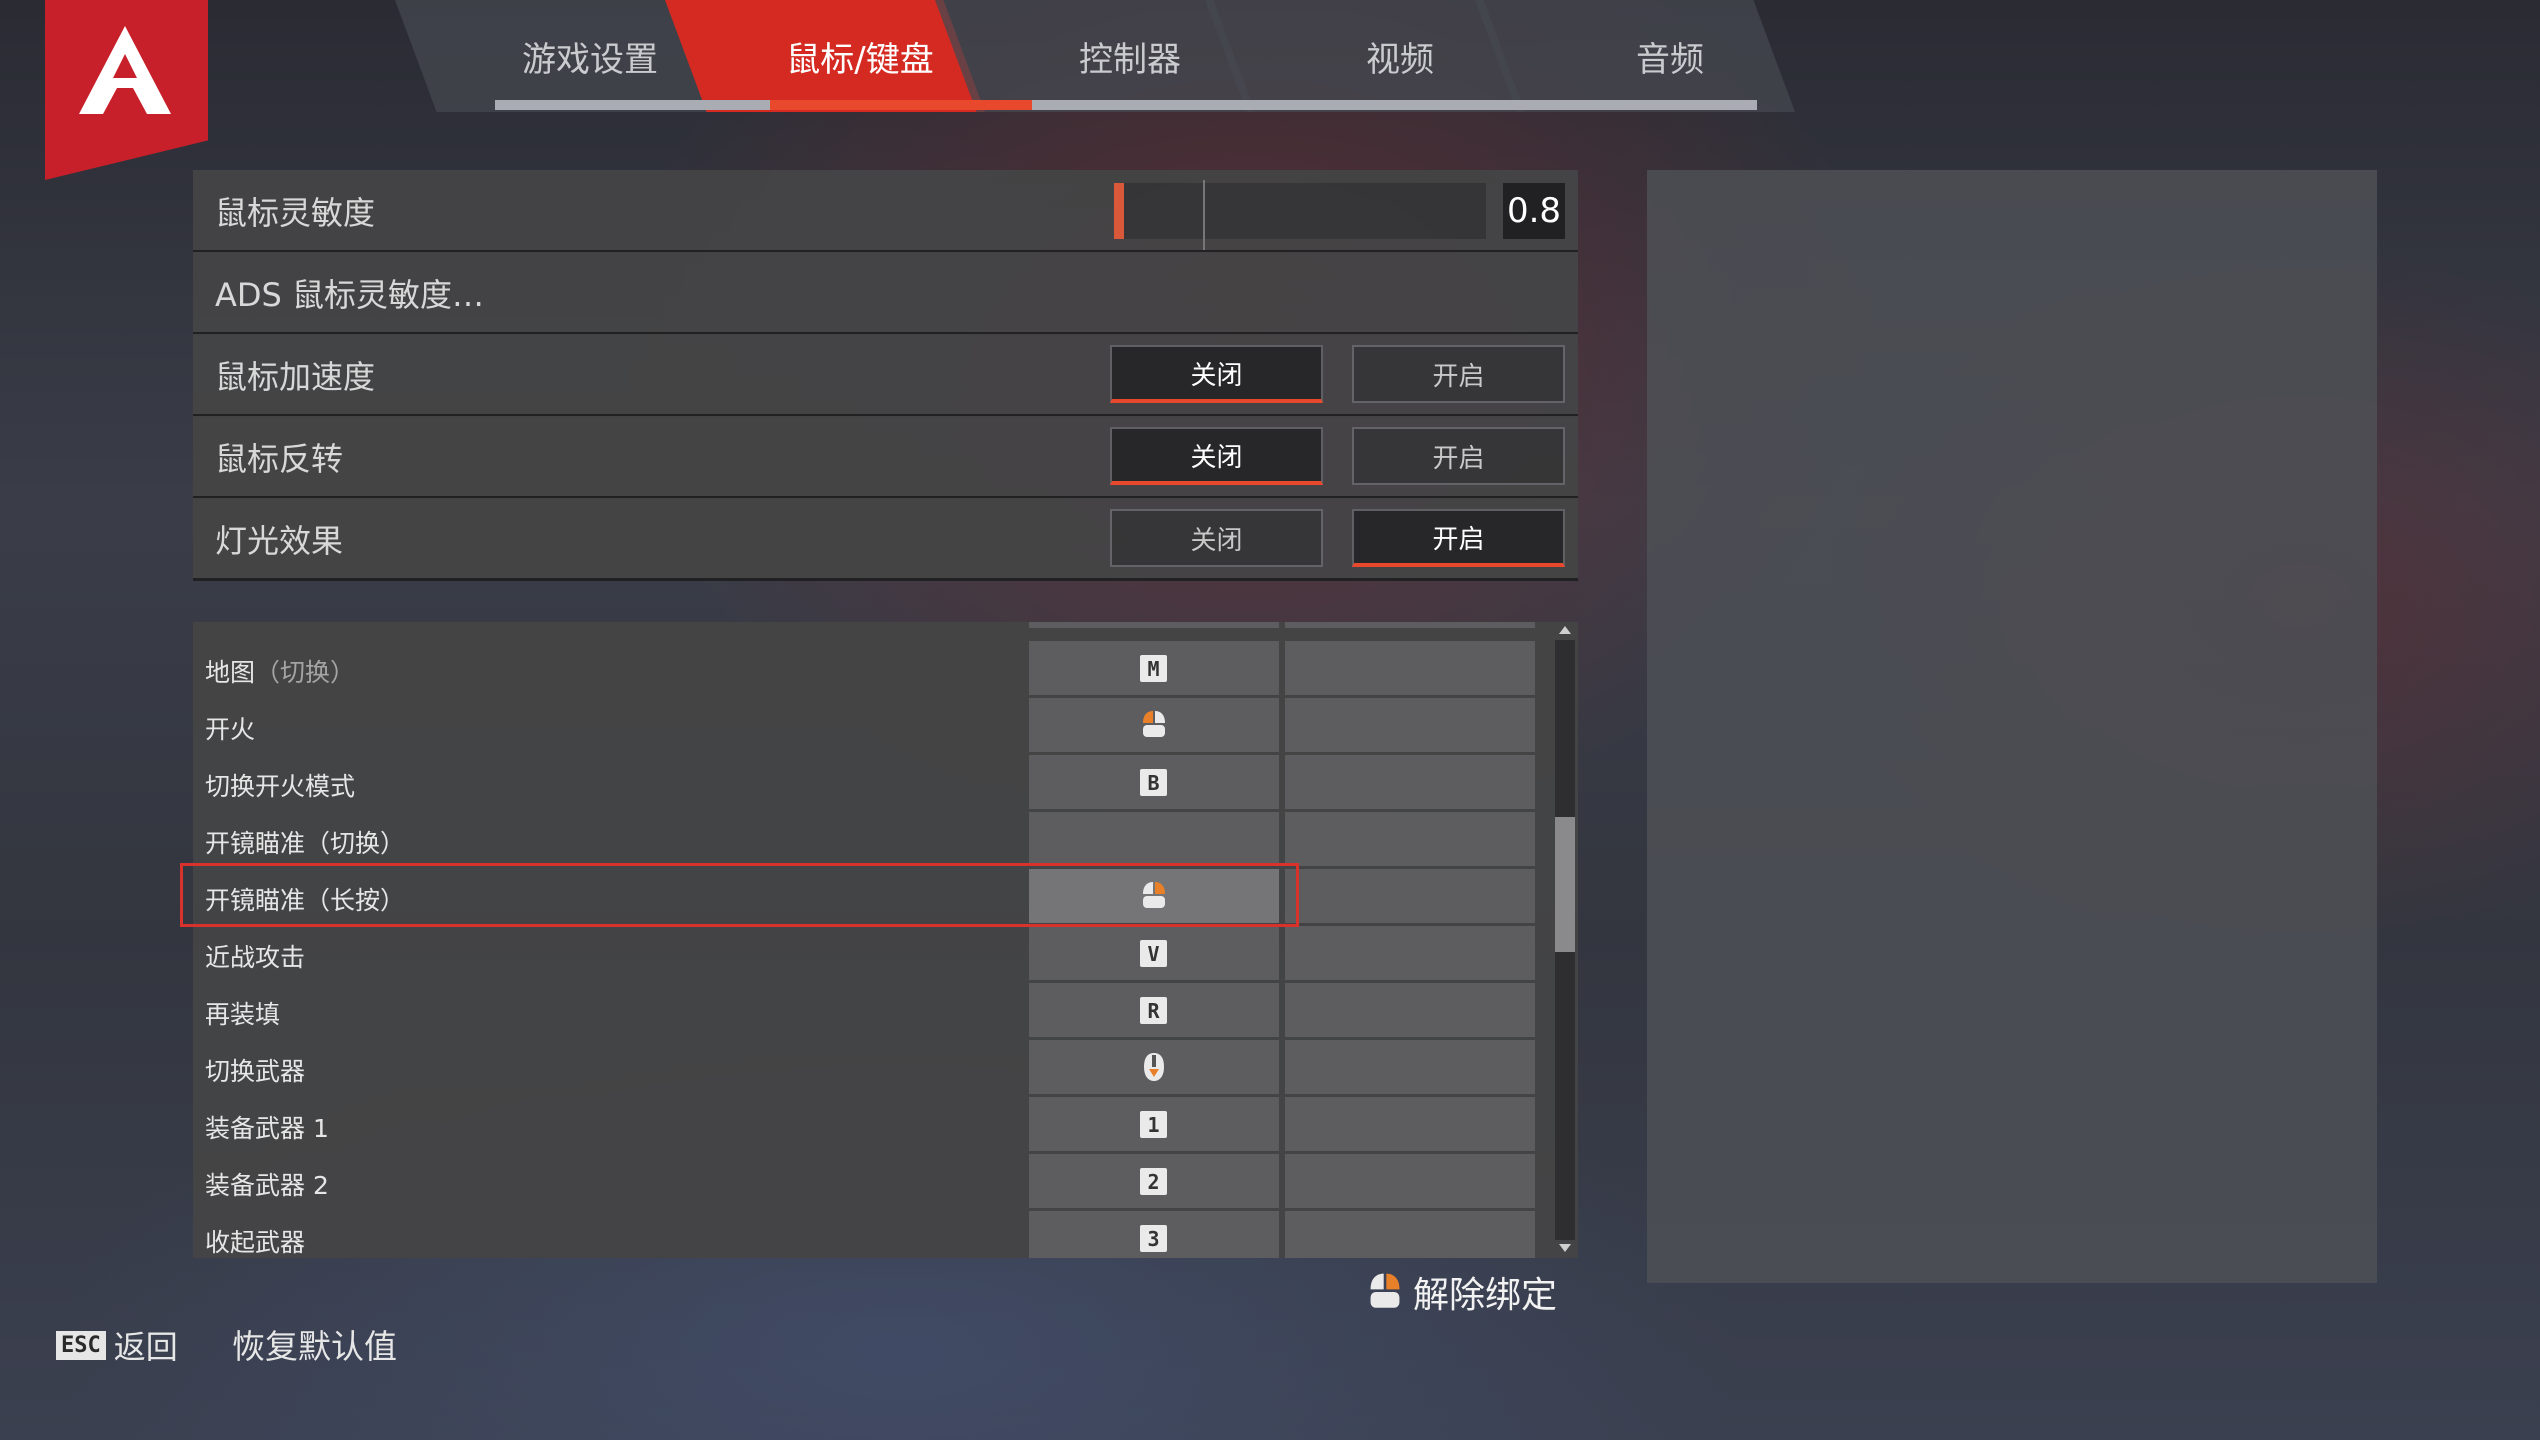 Image resolution: width=2540 pixels, height=1440 pixels. I want to click on setting-label: 鼠标反转, so click(279, 459).